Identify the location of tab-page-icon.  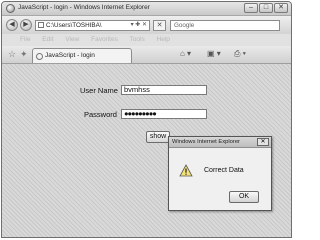
(39, 56).